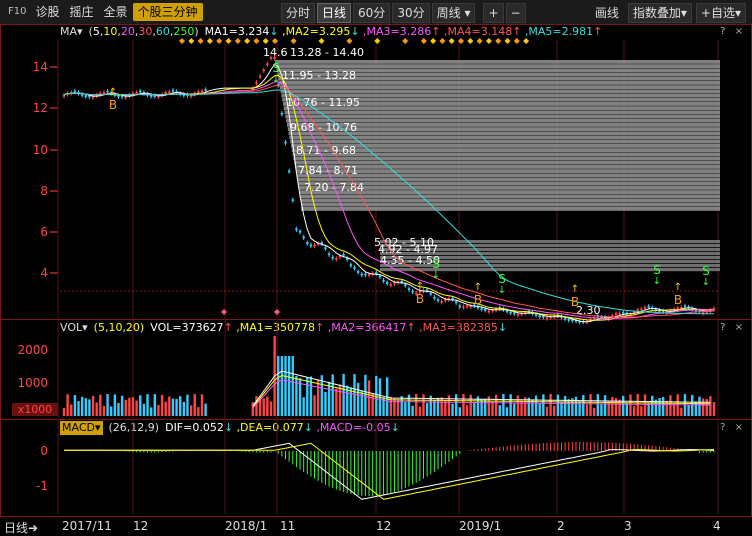 The width and height of the screenshot is (752, 536). I want to click on date-axis: 日线➜ 2017/11 12 2018/1 11 12 2019/1 2 3 4, so click(376, 526).